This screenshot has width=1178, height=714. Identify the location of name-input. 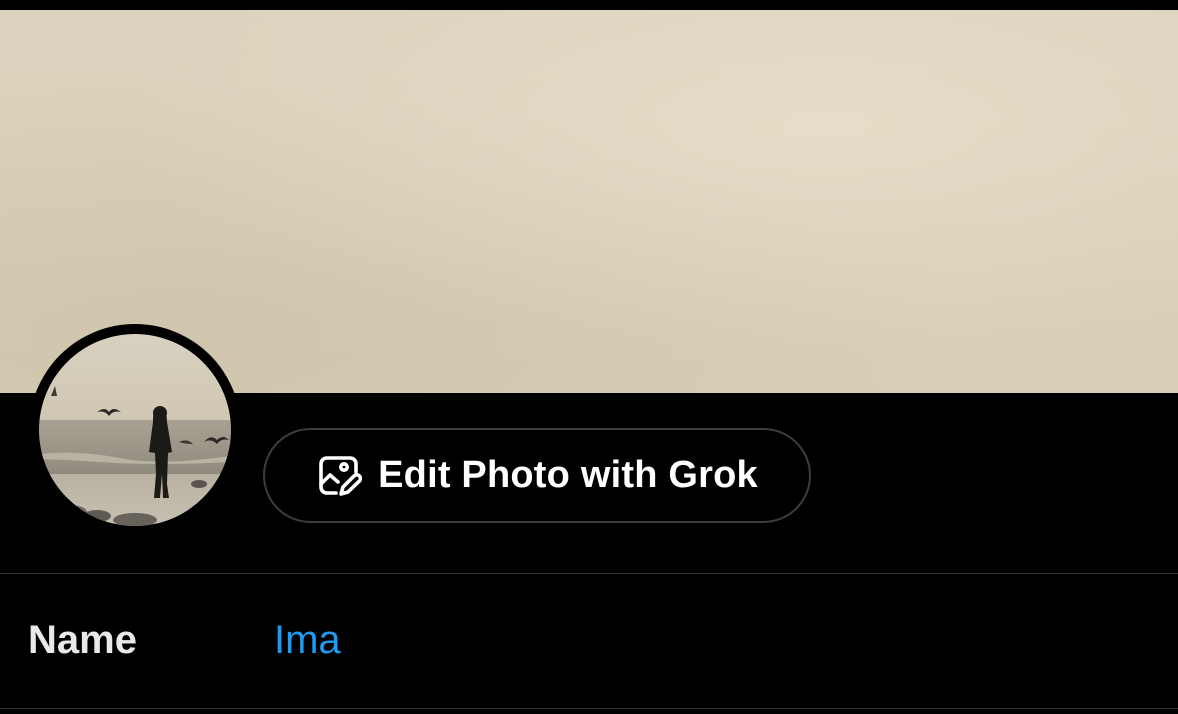
(714, 640).